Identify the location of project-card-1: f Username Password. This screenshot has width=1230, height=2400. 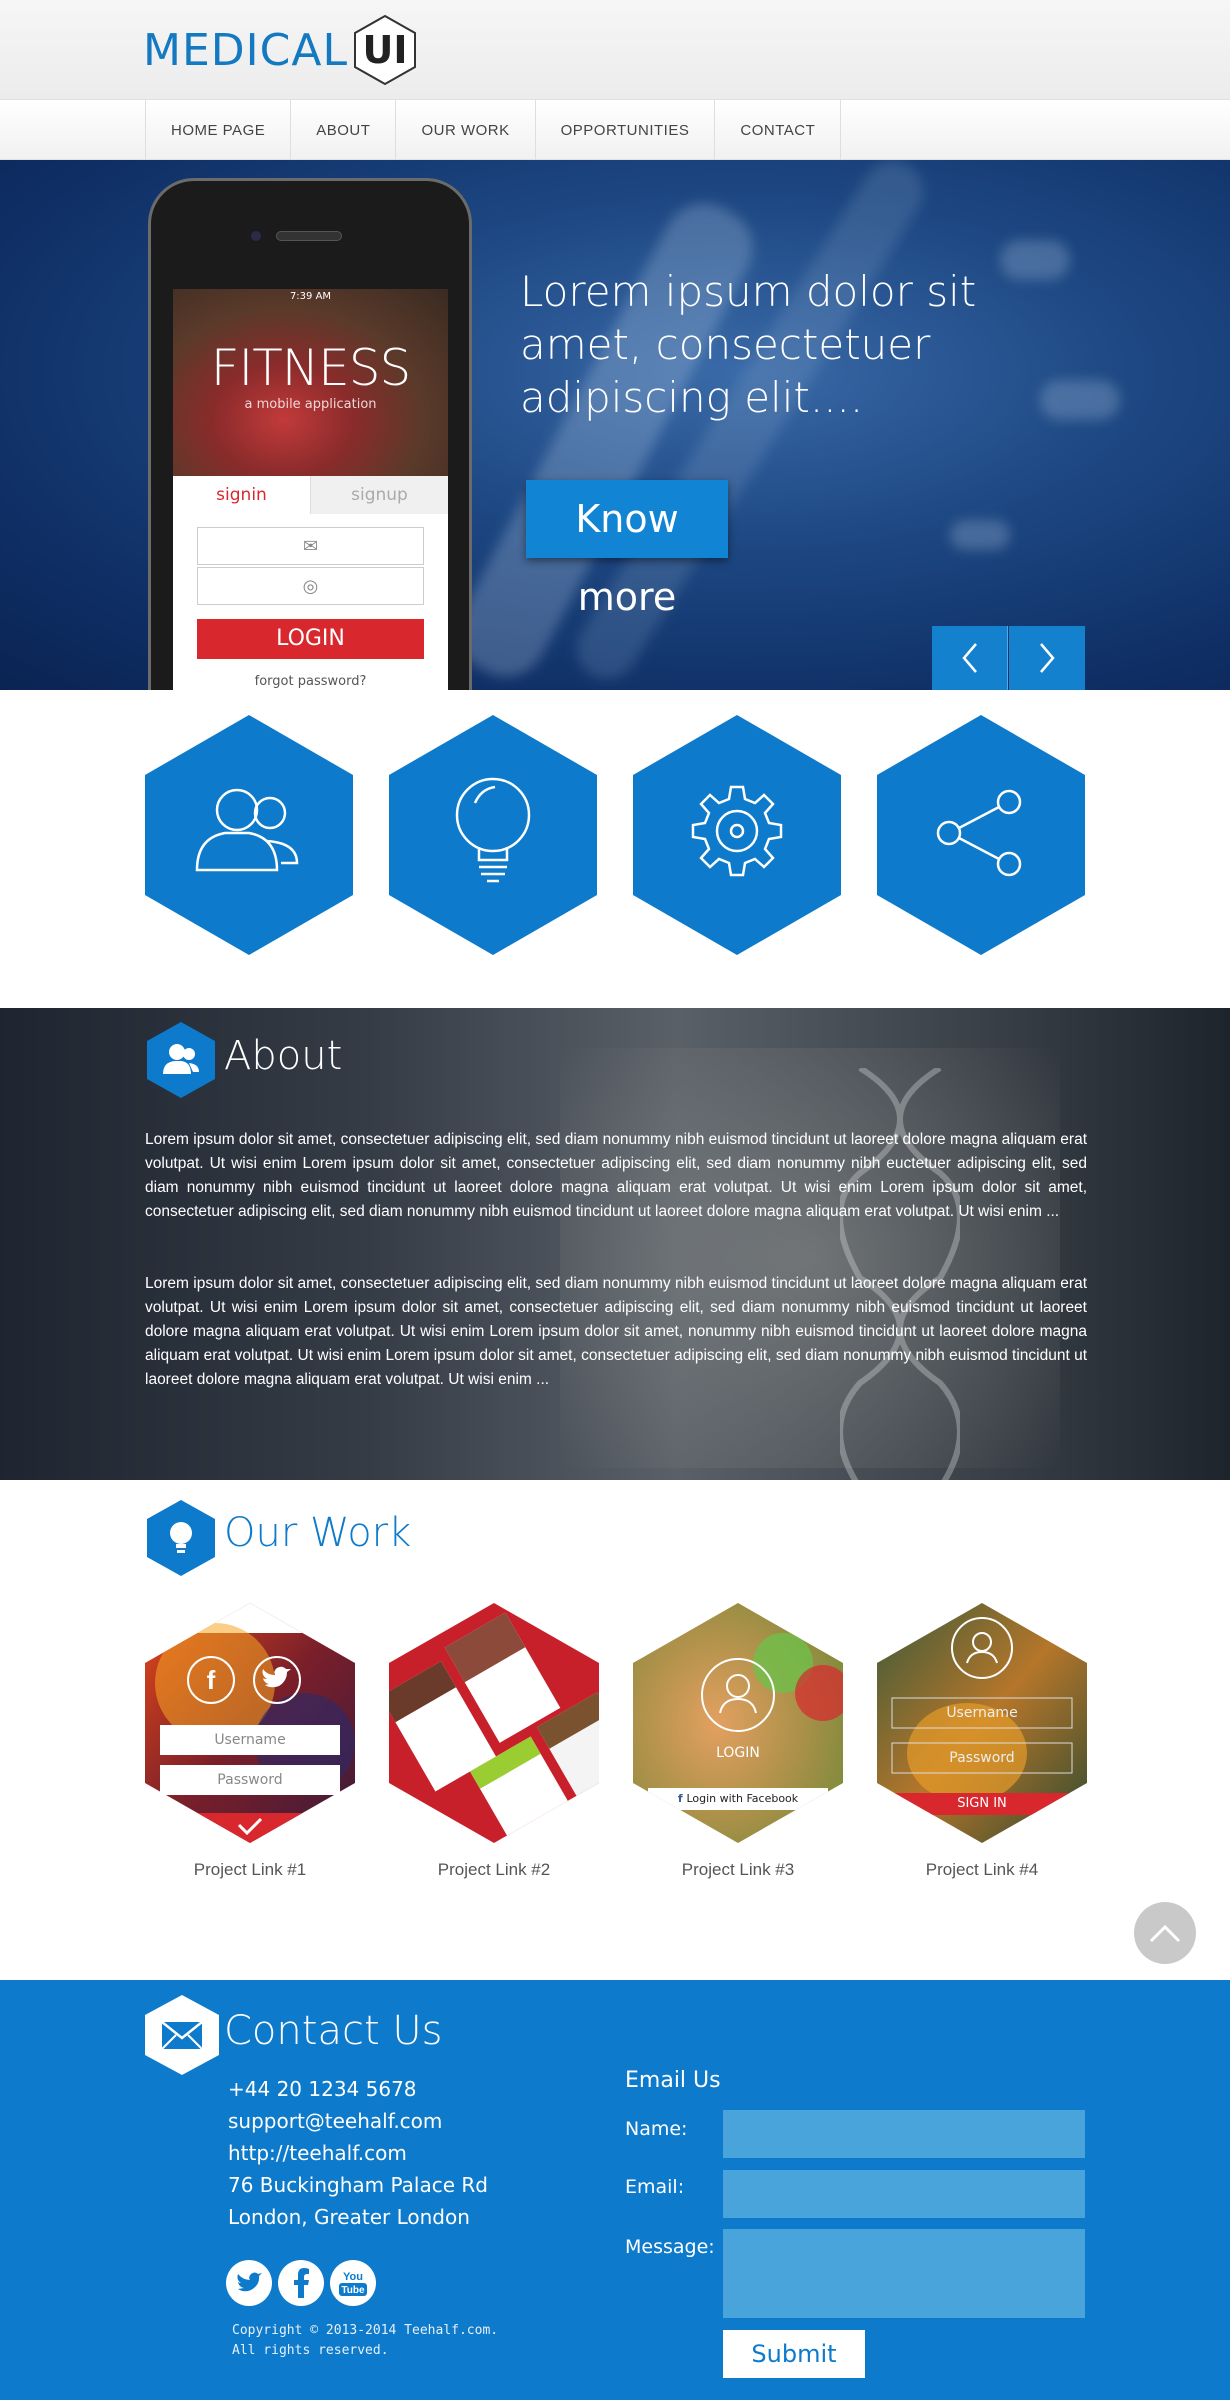
(250, 1723).